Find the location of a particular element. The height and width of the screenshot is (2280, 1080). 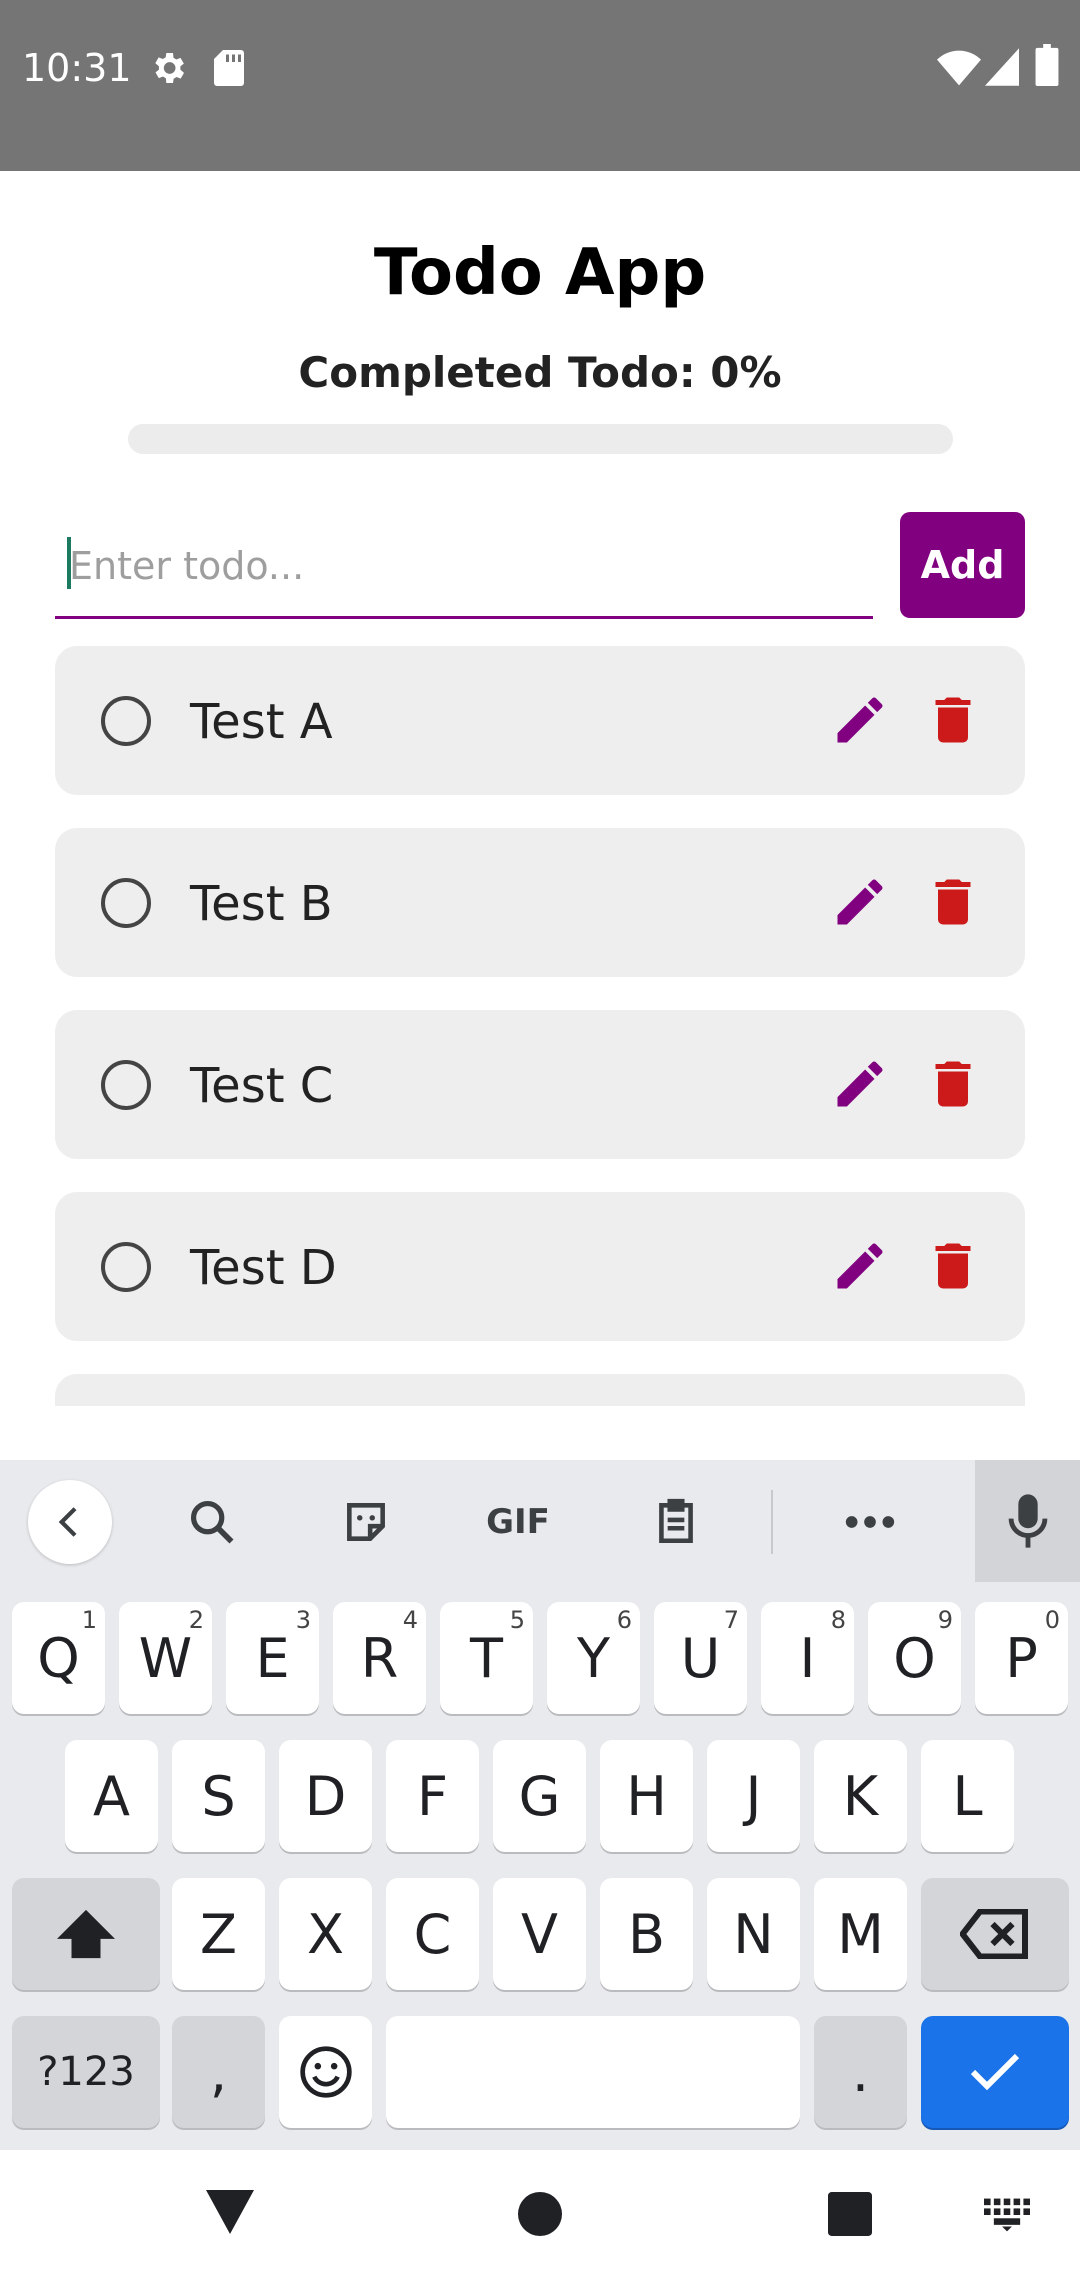

key-label: O is located at coordinates (914, 1658).